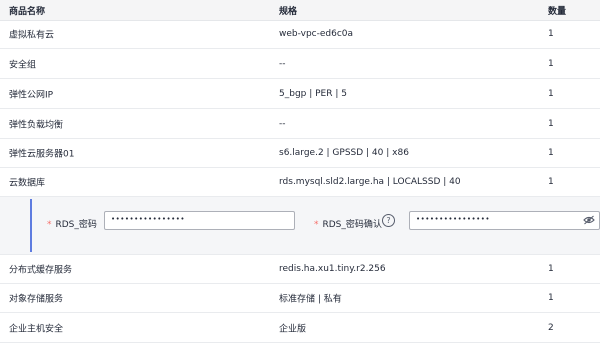 The width and height of the screenshot is (600, 345). I want to click on row-name: 云数据库, so click(27, 183).